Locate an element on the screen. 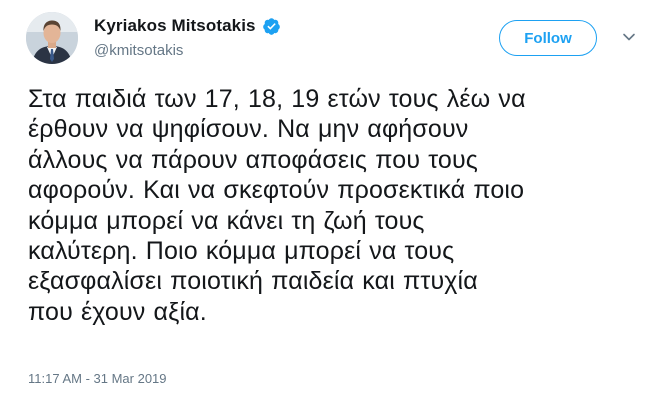 This screenshot has width=666, height=402. avatar is located at coordinates (52, 38).